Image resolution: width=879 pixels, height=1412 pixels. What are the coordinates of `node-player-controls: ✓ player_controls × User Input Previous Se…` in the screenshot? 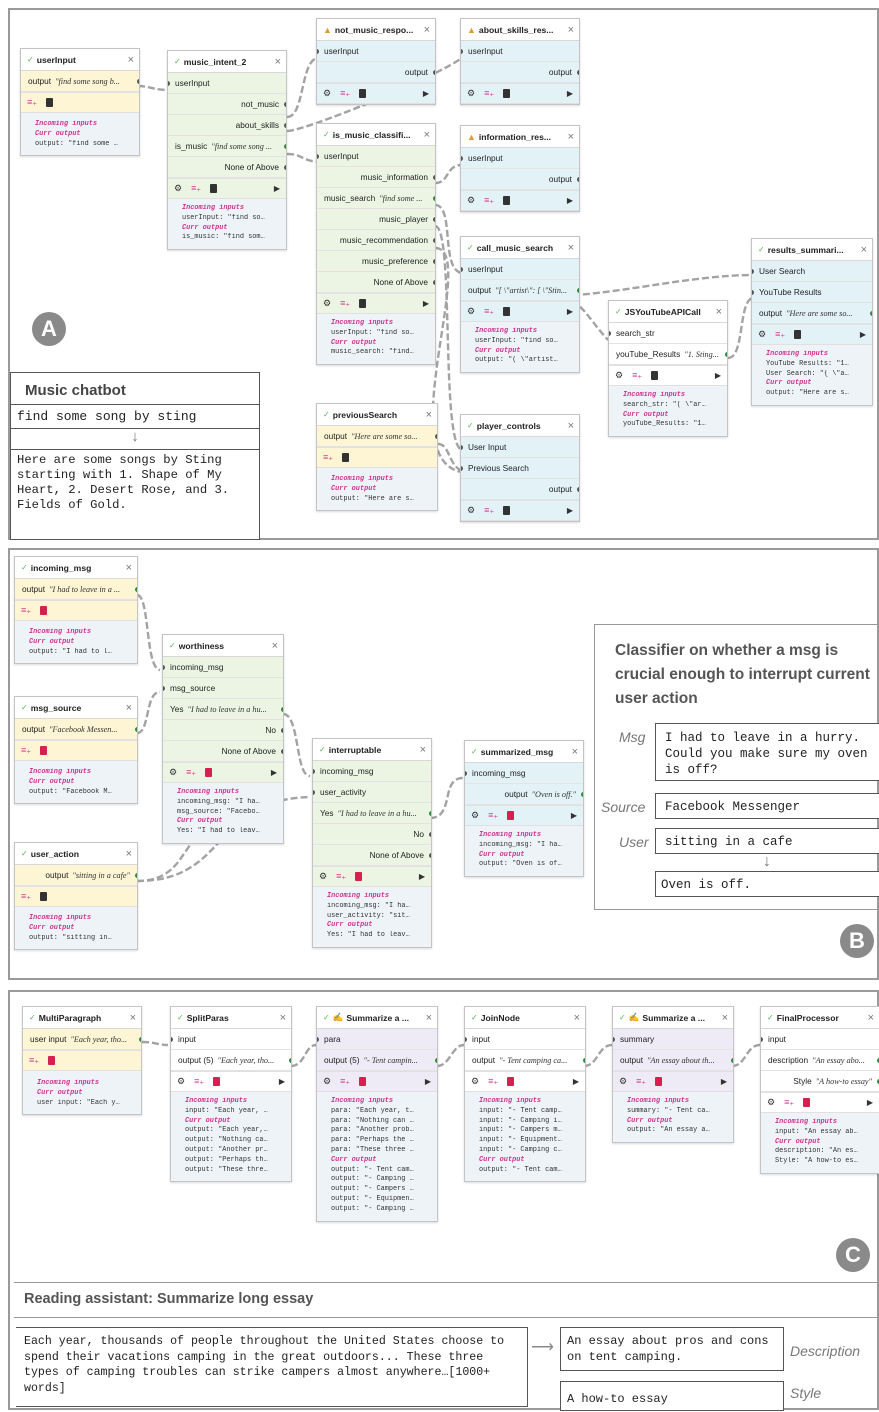 It's located at (520, 468).